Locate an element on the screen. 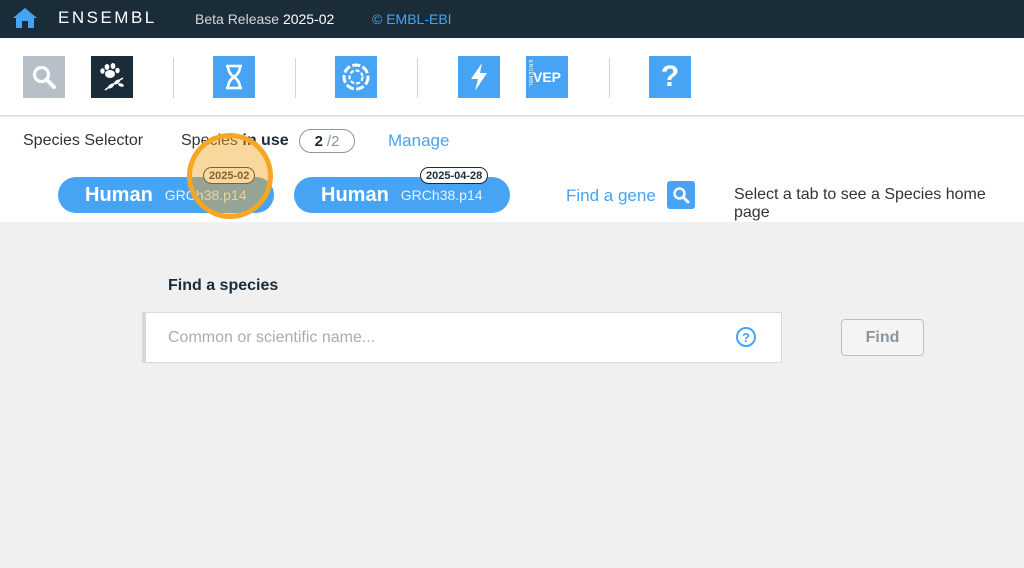 The height and width of the screenshot is (568, 1024). blast-app-button is located at coordinates (479, 77).